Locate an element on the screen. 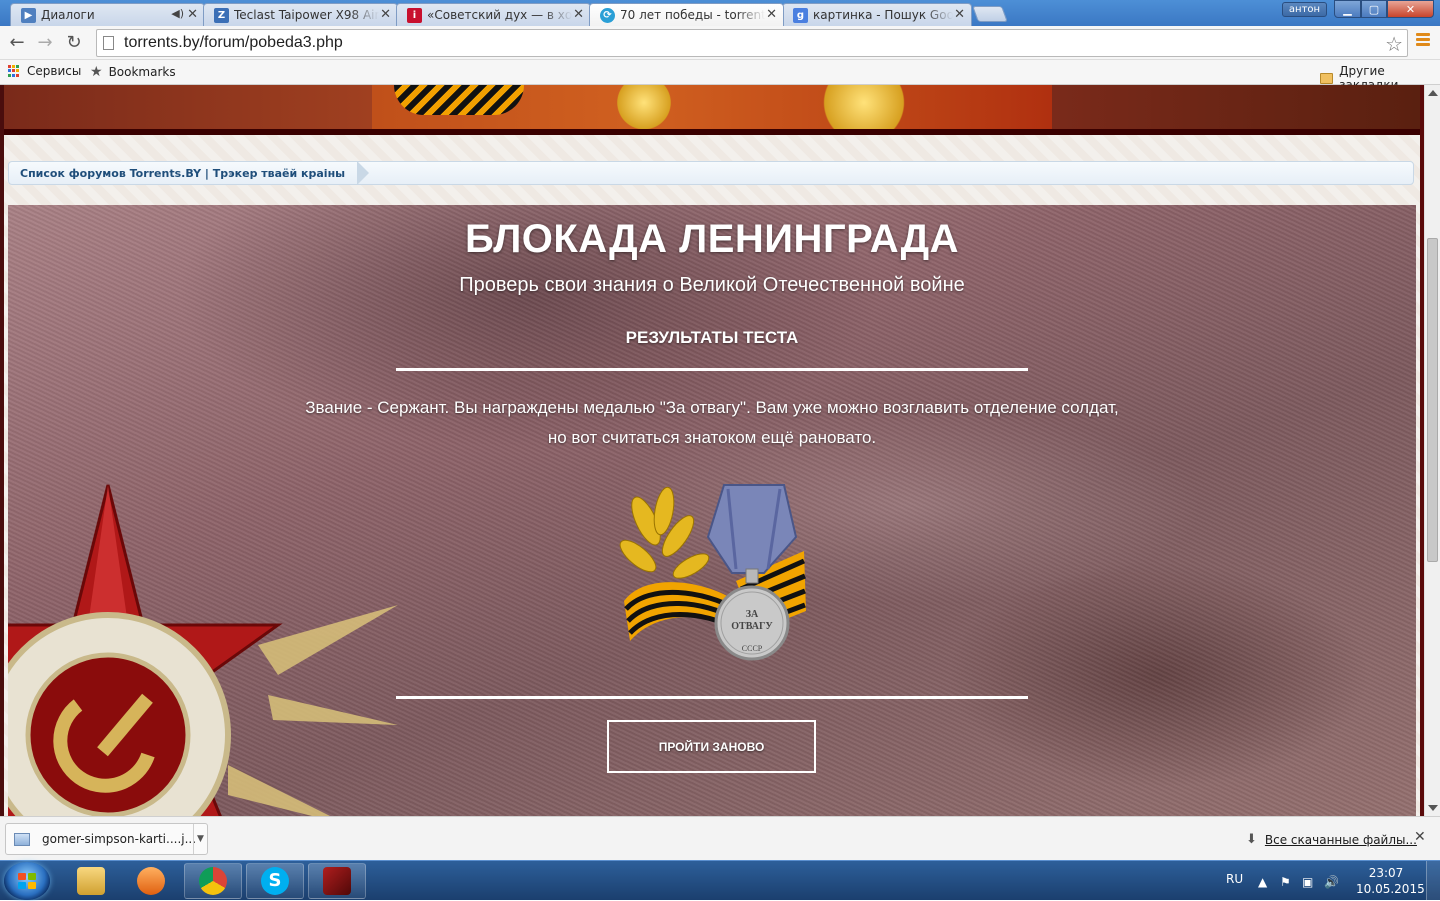  dota-icon is located at coordinates (337, 881).